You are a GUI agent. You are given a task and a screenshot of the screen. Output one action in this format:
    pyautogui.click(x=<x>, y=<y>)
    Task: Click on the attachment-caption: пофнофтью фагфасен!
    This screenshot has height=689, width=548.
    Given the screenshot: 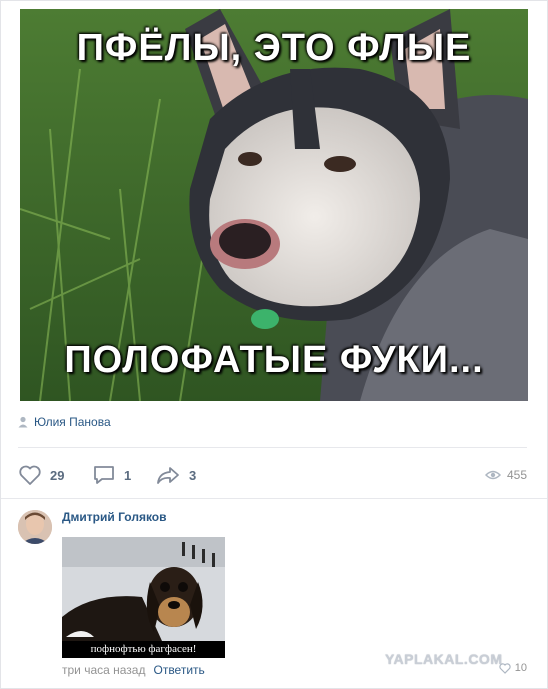 What is the action you would take?
    pyautogui.click(x=143, y=649)
    